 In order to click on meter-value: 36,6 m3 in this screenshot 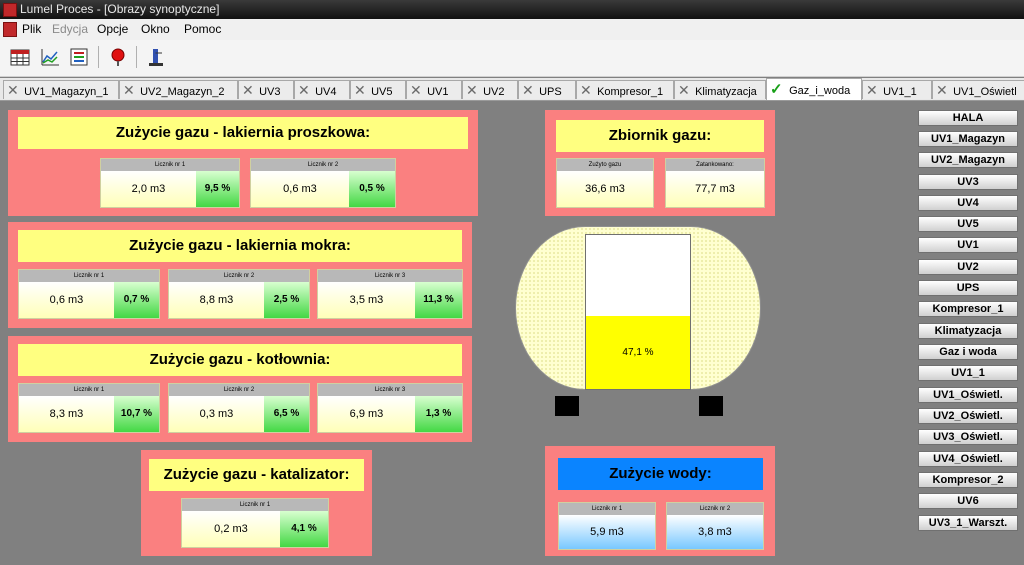, I will do `click(605, 189)`.